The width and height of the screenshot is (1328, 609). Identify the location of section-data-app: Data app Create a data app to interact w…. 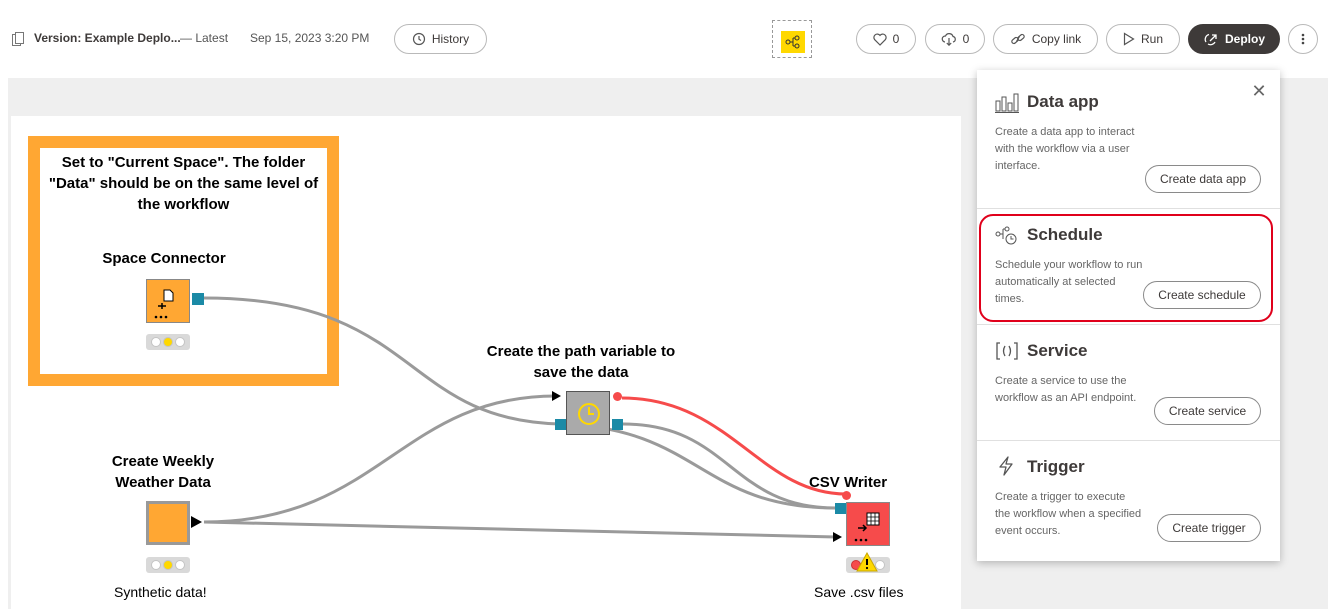
(1128, 139).